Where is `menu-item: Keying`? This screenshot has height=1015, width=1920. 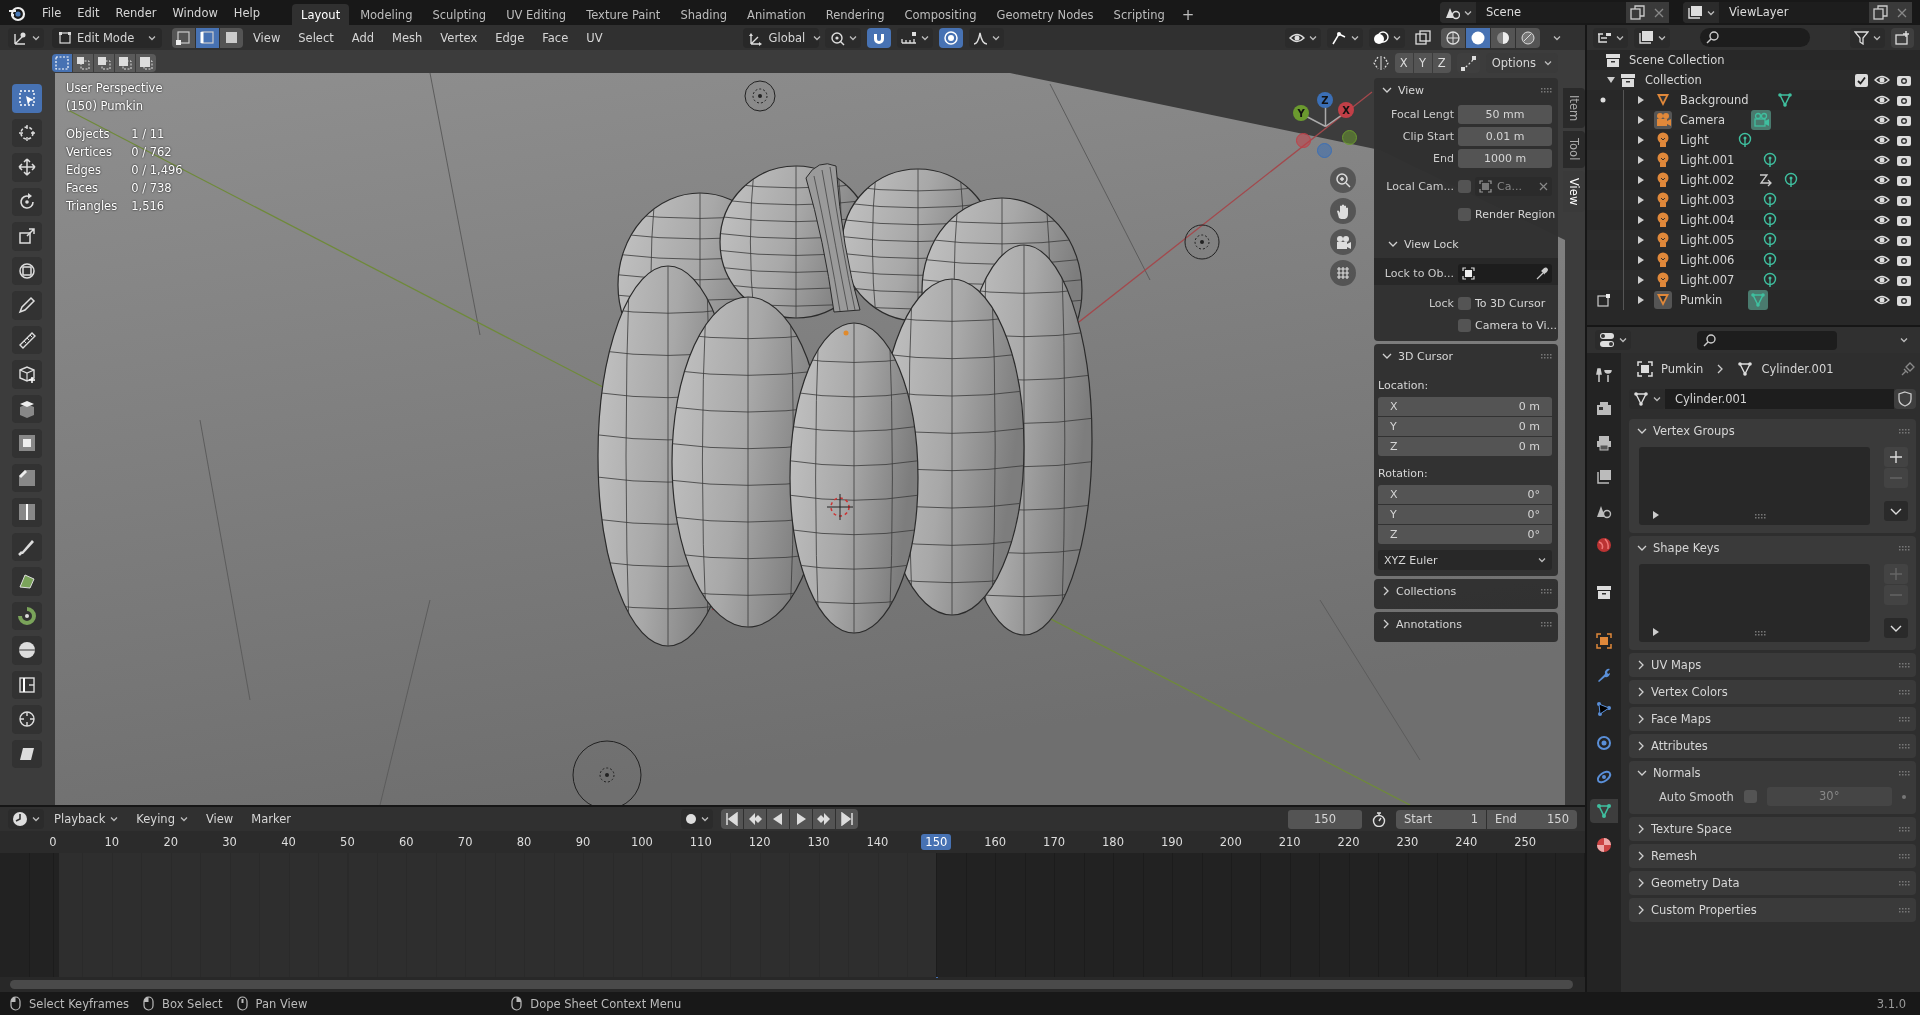 menu-item: Keying is located at coordinates (162, 819).